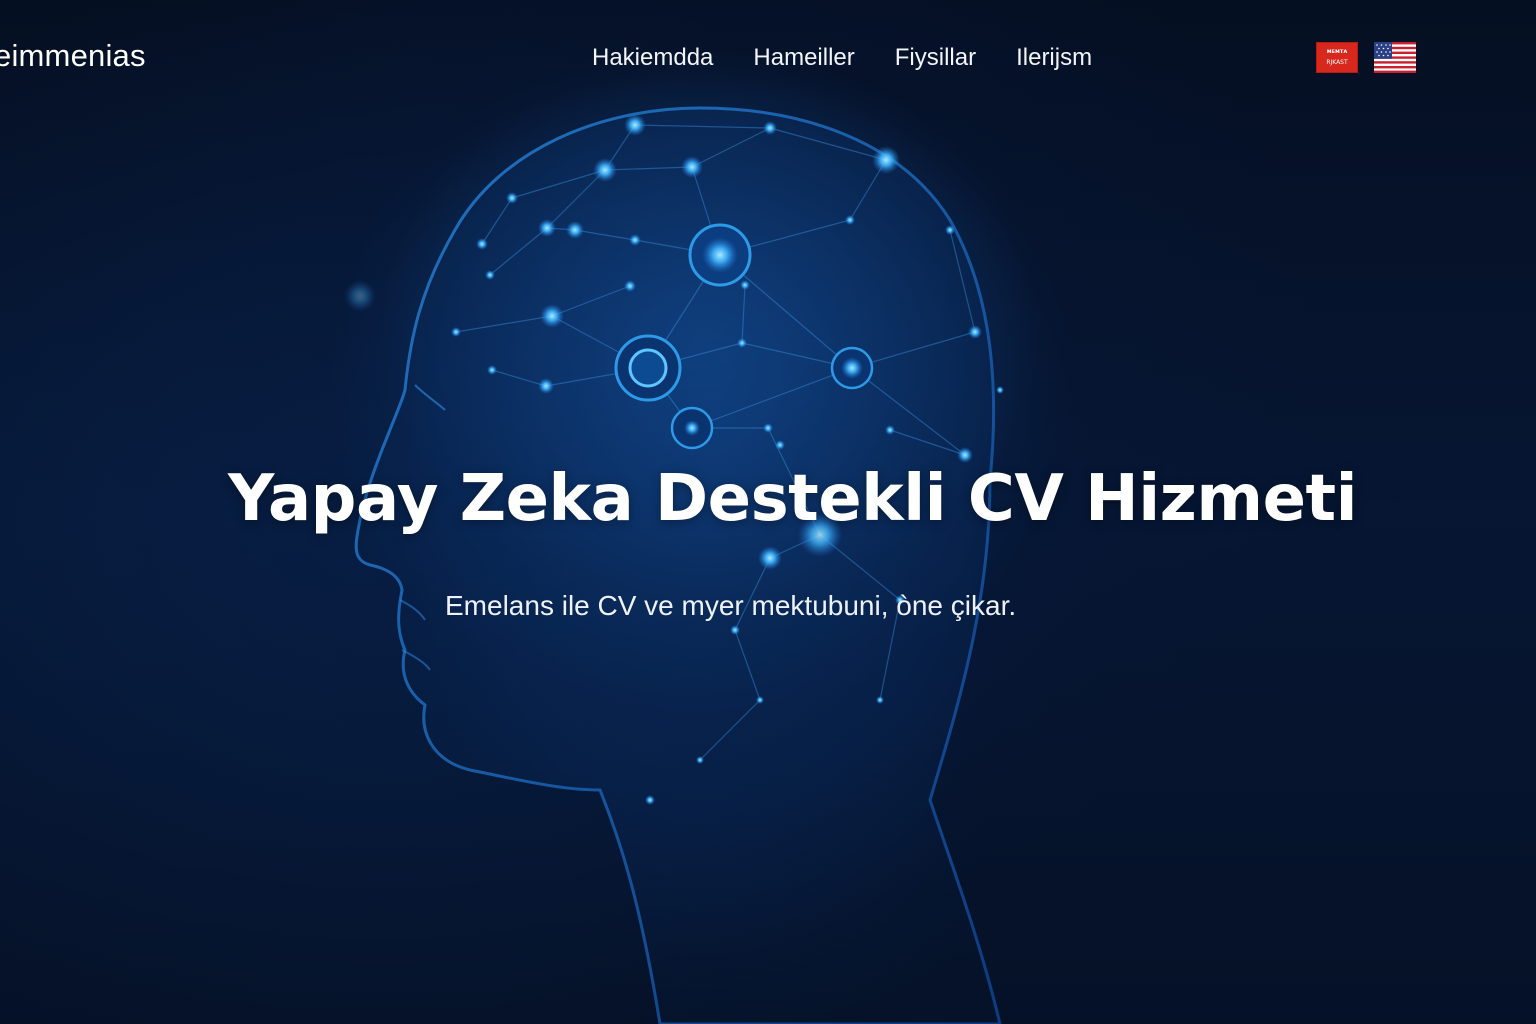 This screenshot has width=1536, height=1024. I want to click on language-switcher: ᴍᴇᴍᴛᴀ RJKASТ, so click(1366, 57).